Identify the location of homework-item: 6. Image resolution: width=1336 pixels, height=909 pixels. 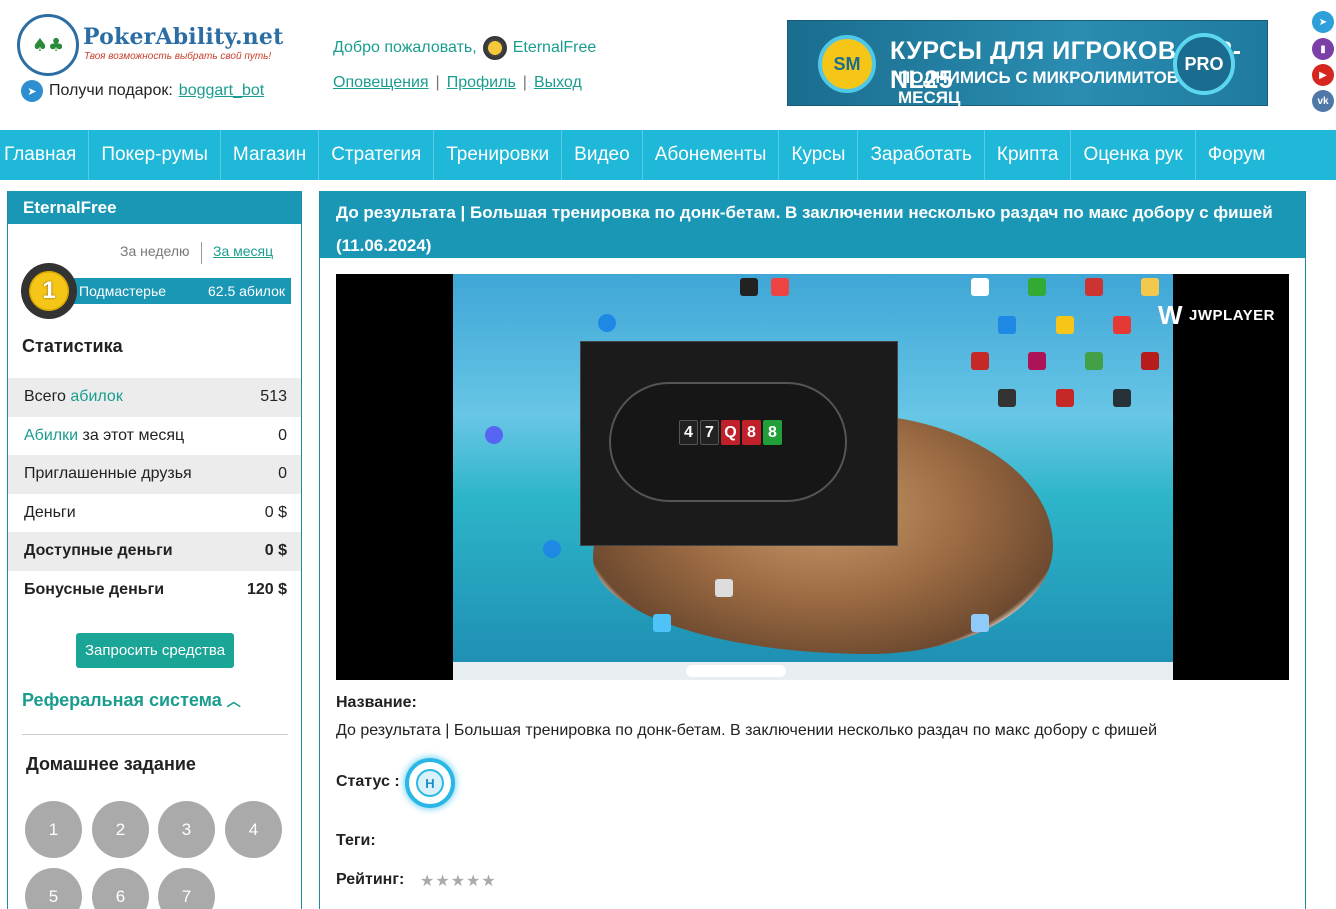
(120, 888).